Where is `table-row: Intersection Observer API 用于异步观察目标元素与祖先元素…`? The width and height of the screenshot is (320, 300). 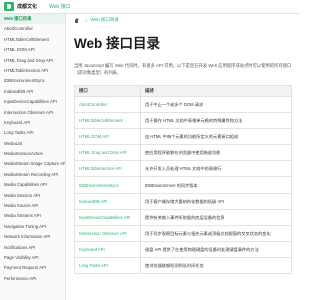
table-row: Intersection Observer API 用于异步观察目标元素与祖先元素… is located at coordinates (183, 233).